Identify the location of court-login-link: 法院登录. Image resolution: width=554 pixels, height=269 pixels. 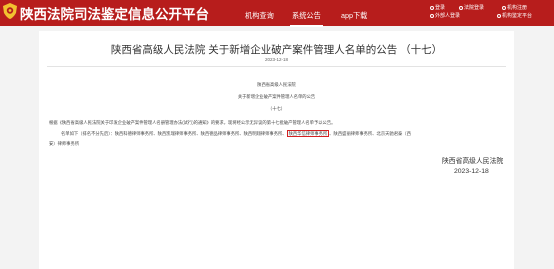
(471, 7).